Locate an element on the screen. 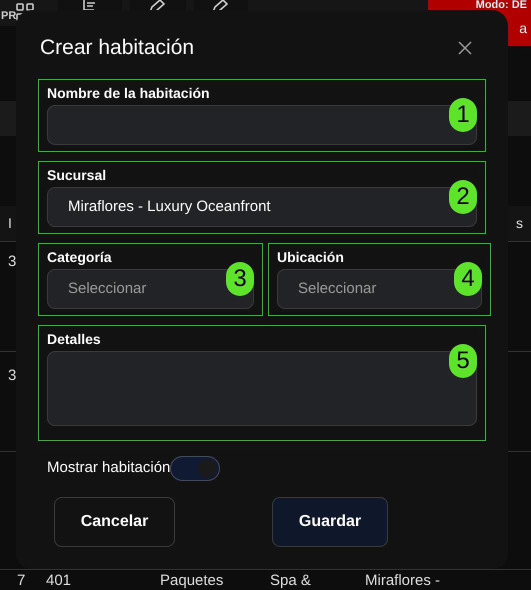 The width and height of the screenshot is (531, 590). table-cell-text: Paquetes is located at coordinates (192, 580).